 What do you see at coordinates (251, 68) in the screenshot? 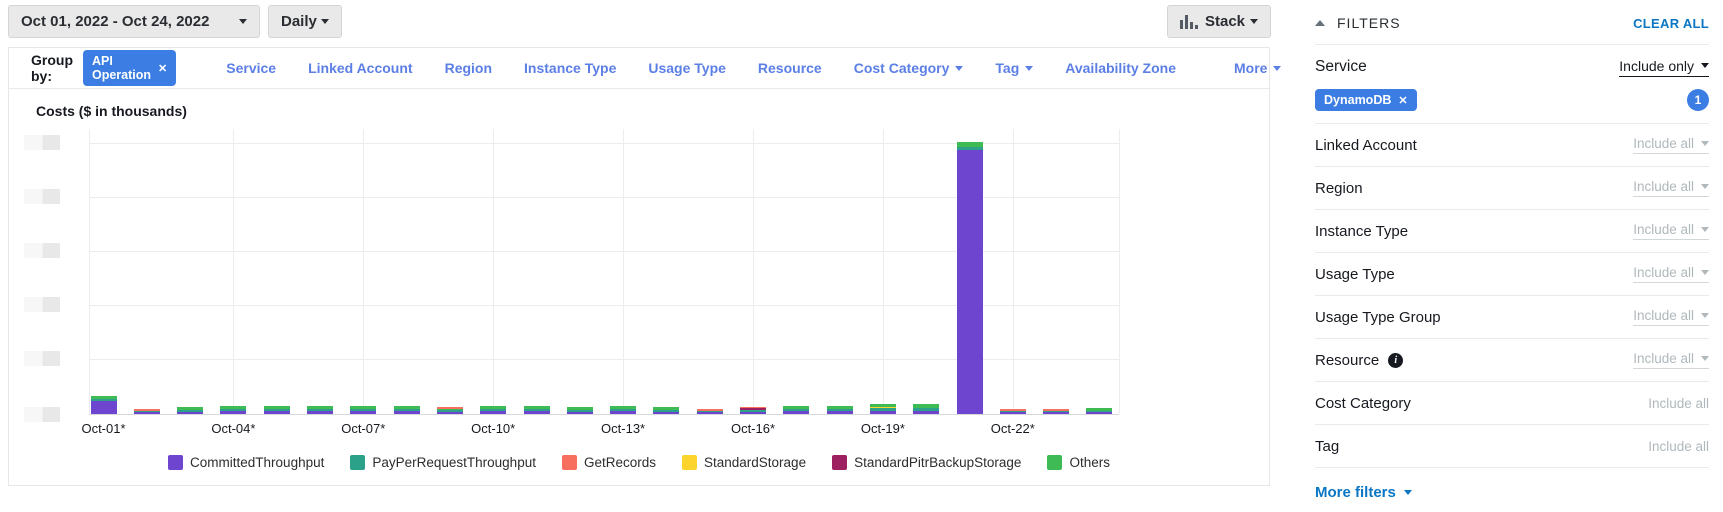
I see `group-by-option-service: Service` at bounding box center [251, 68].